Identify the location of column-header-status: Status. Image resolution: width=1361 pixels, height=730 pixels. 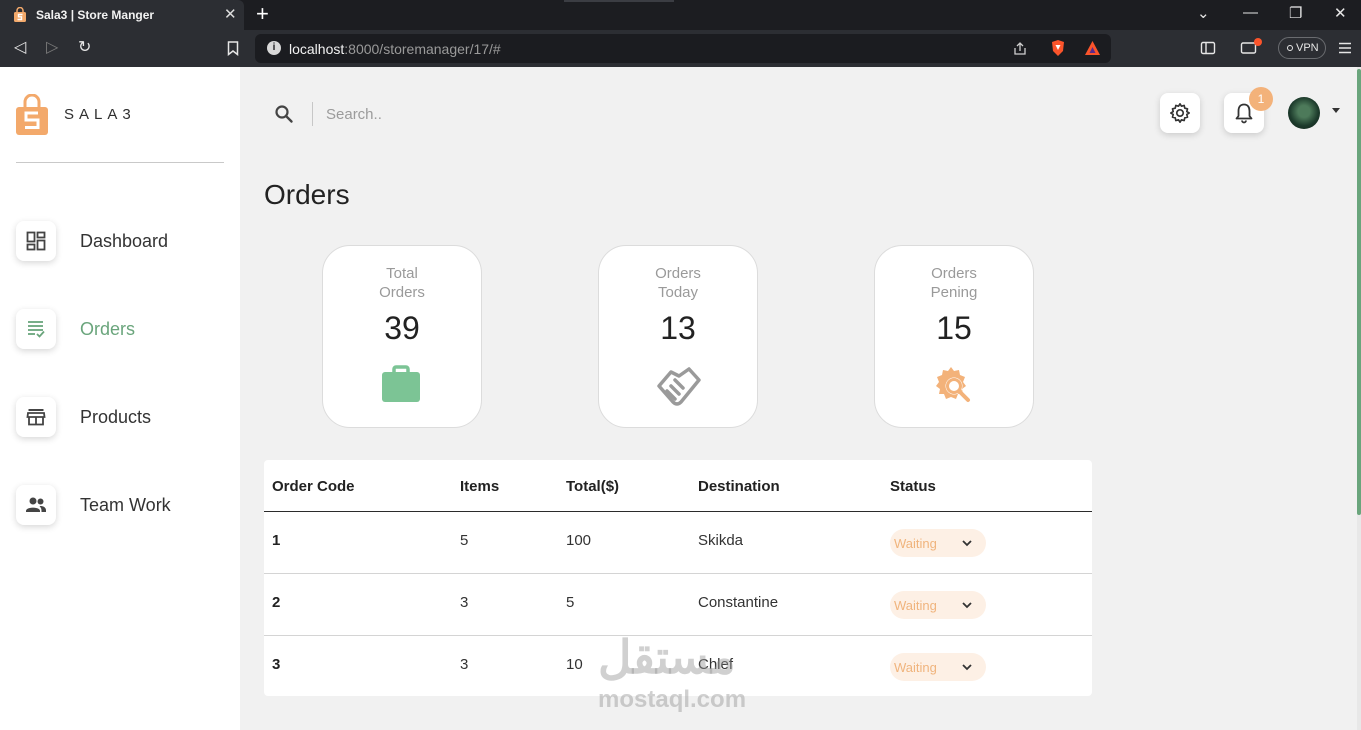
(913, 486).